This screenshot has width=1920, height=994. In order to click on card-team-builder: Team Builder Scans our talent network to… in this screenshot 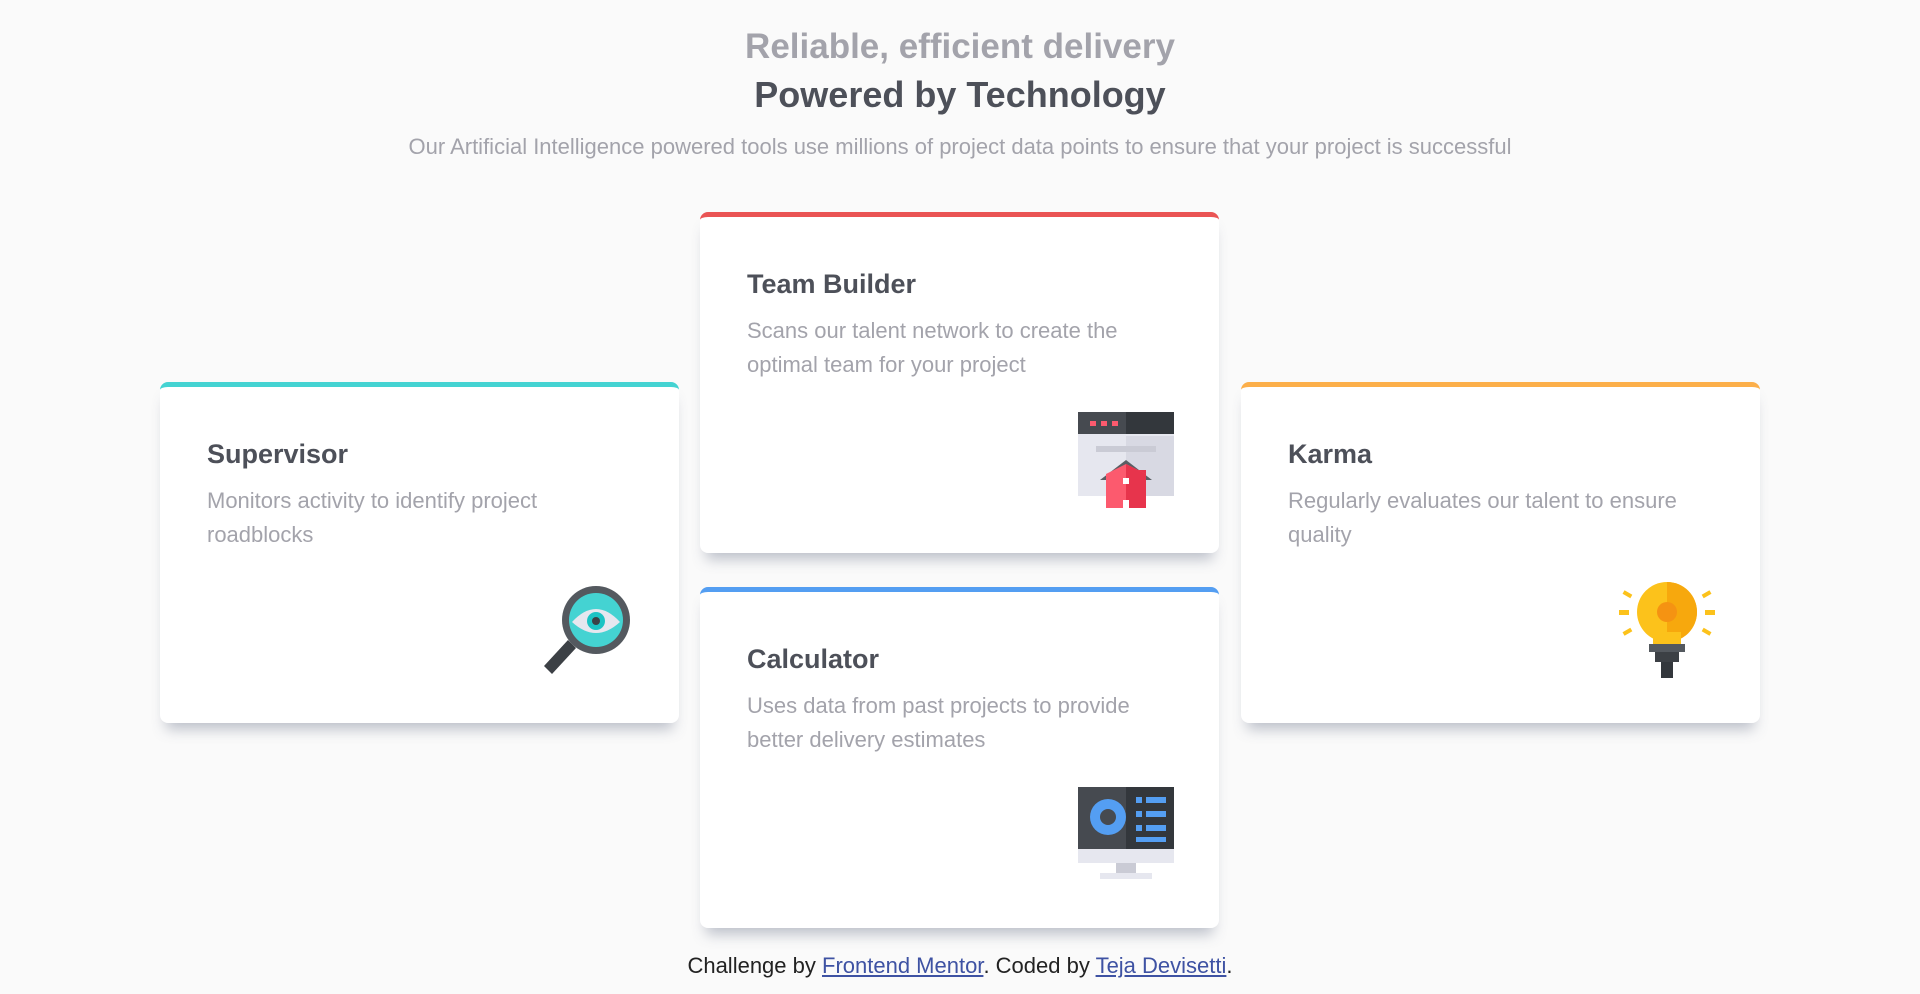, I will do `click(959, 382)`.